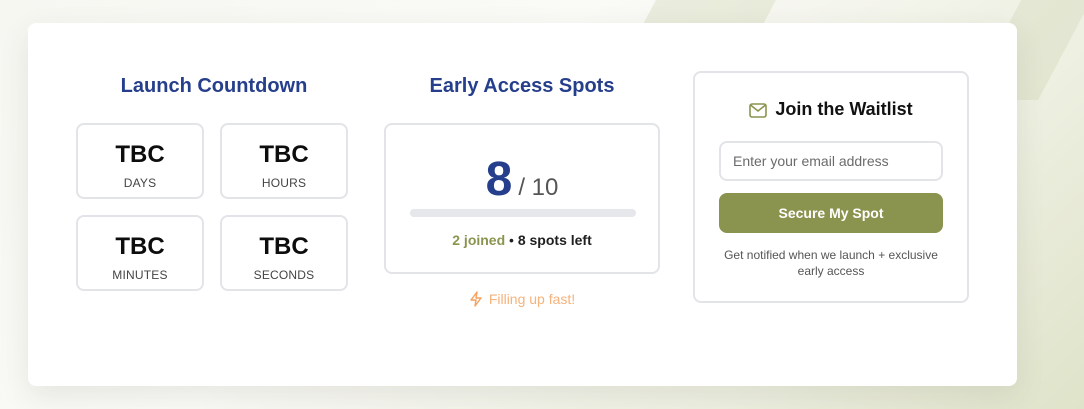 This screenshot has height=409, width=1084. What do you see at coordinates (831, 213) in the screenshot?
I see `secure-spot-button: Secure My Spot` at bounding box center [831, 213].